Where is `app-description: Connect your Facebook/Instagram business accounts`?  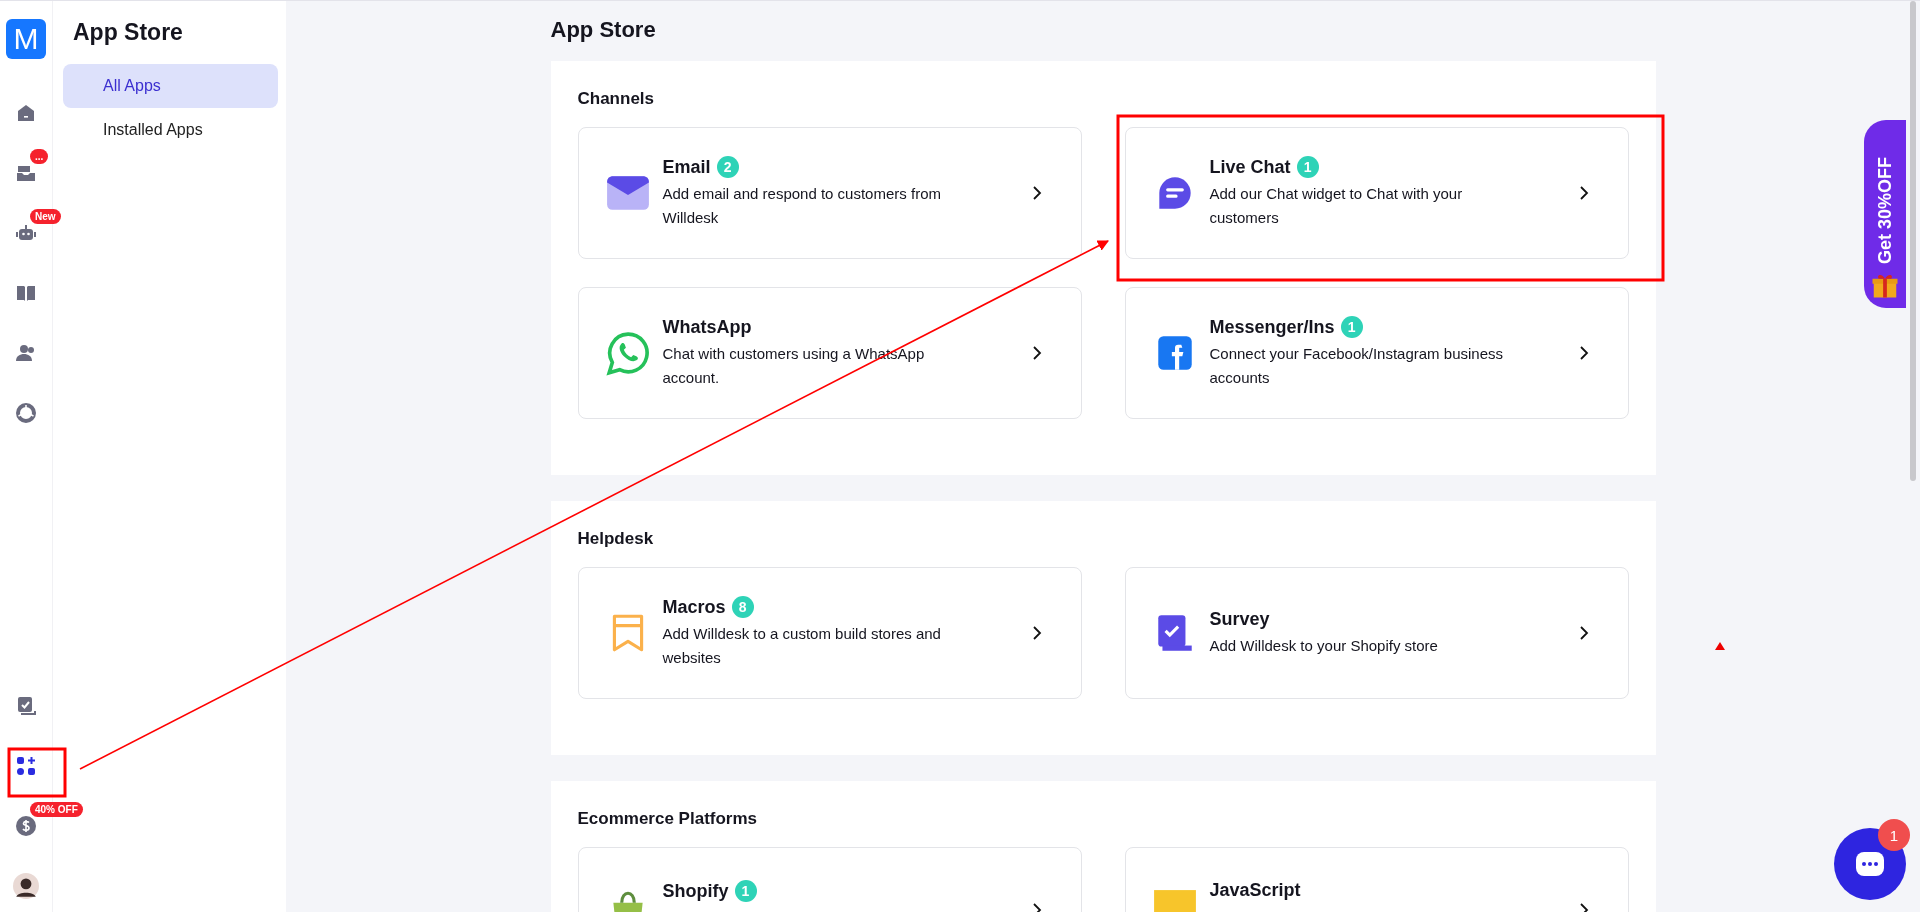 app-description: Connect your Facebook/Instagram business accounts is located at coordinates (1356, 366).